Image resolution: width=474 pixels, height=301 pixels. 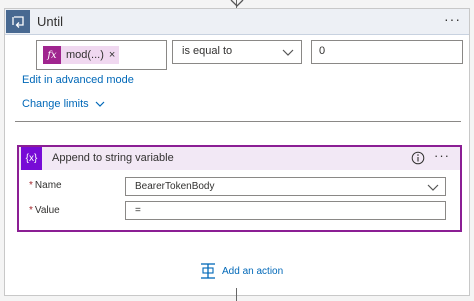 I want to click on name-field-label: * Name, so click(x=45, y=185).